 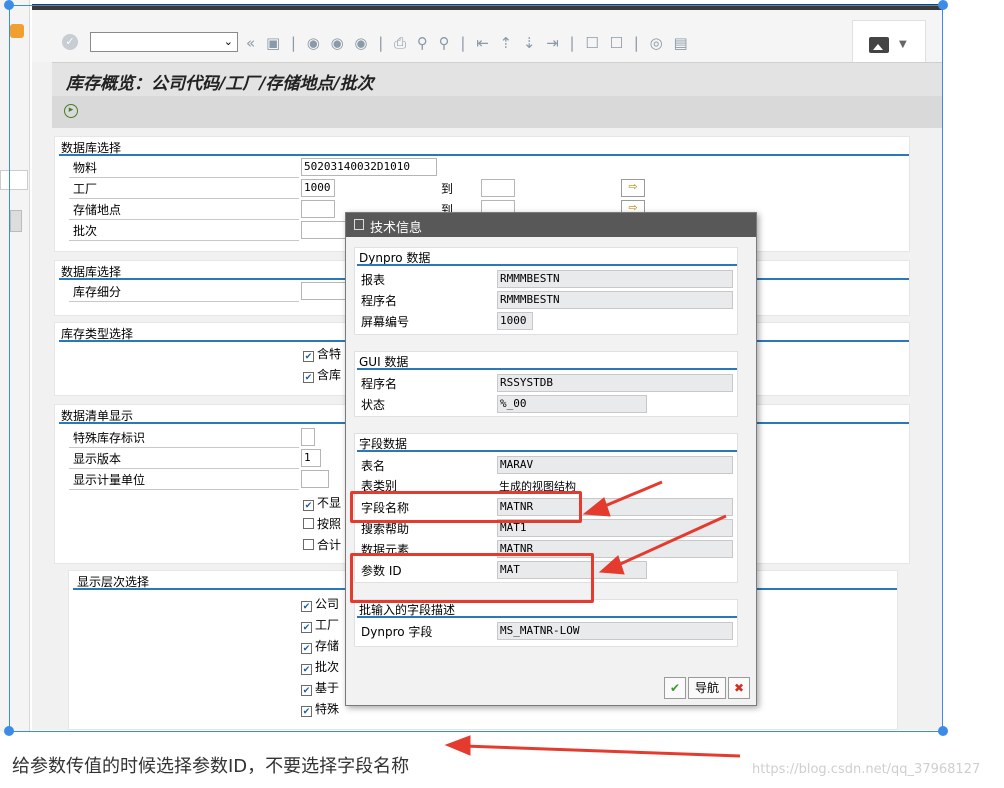 I want to click on arrow-to-field-name, so click(x=631, y=495).